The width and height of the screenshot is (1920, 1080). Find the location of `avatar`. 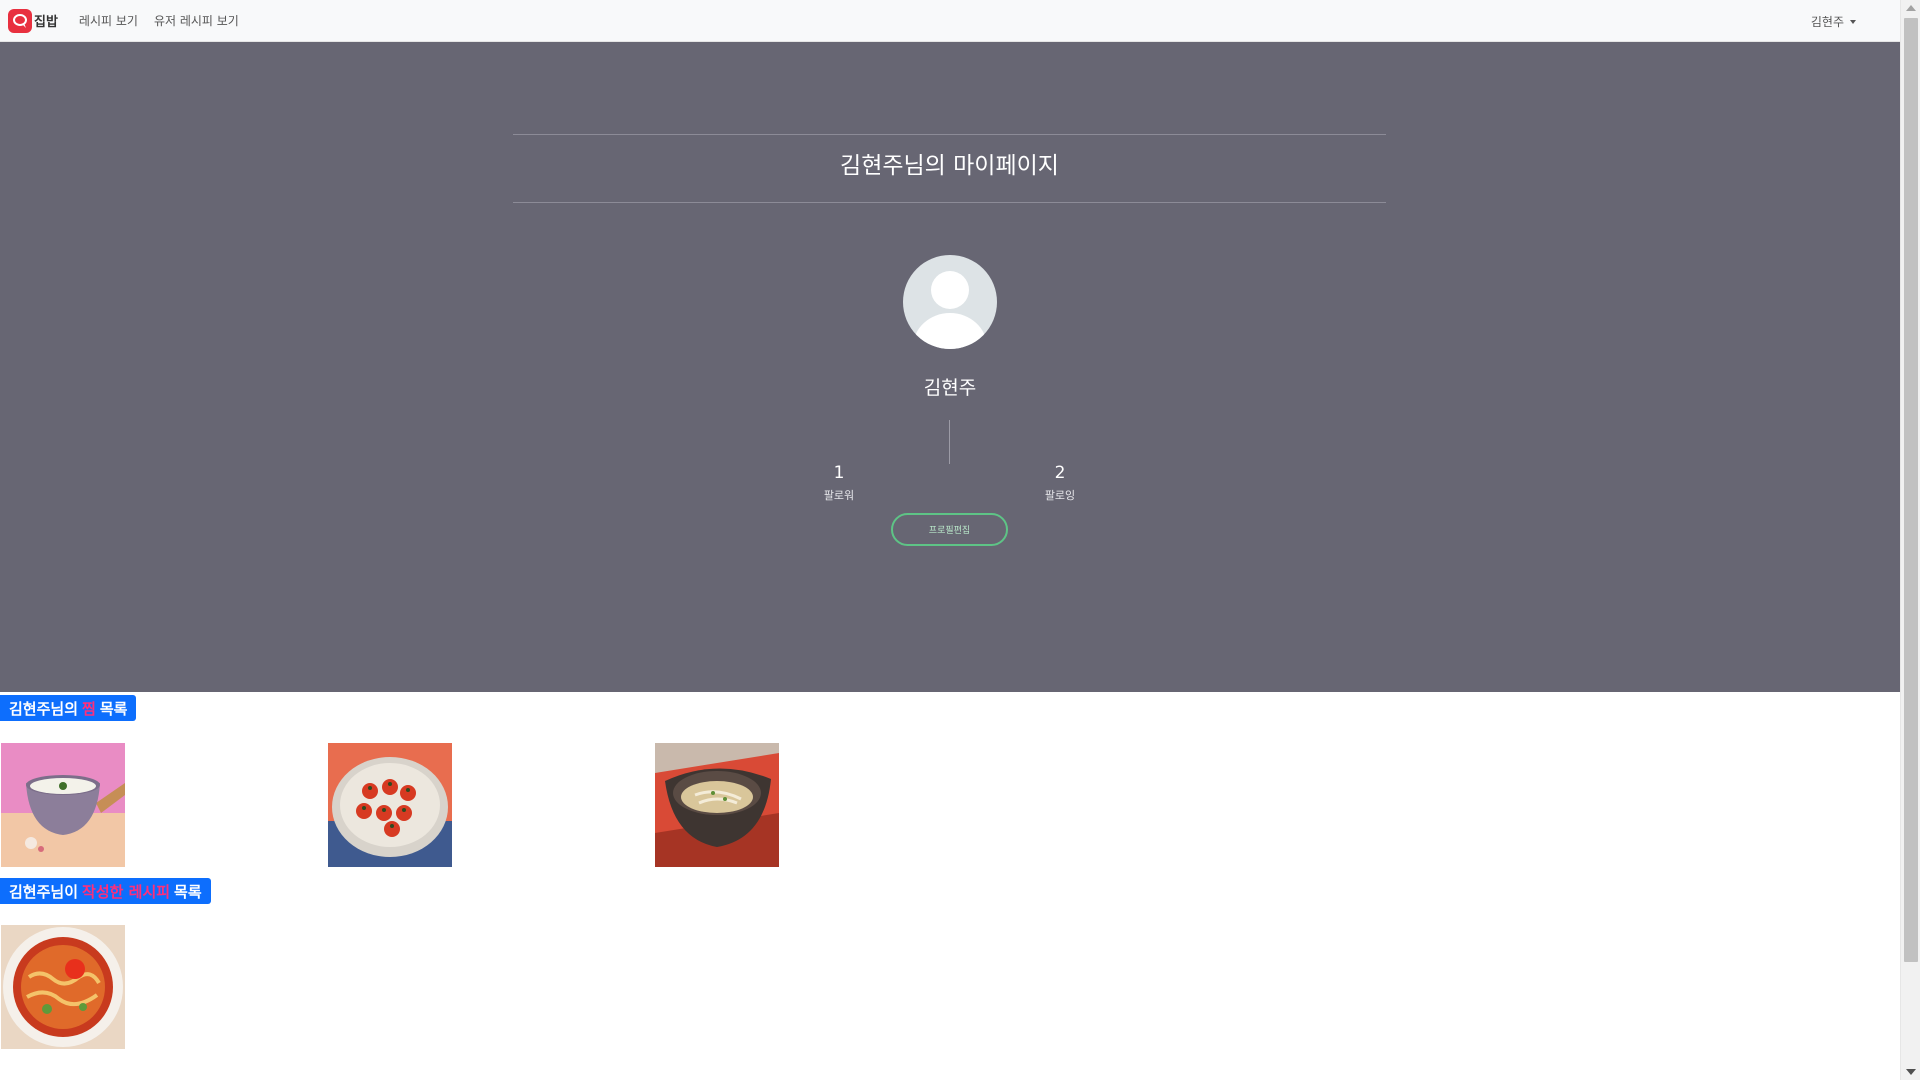

avatar is located at coordinates (950, 302).